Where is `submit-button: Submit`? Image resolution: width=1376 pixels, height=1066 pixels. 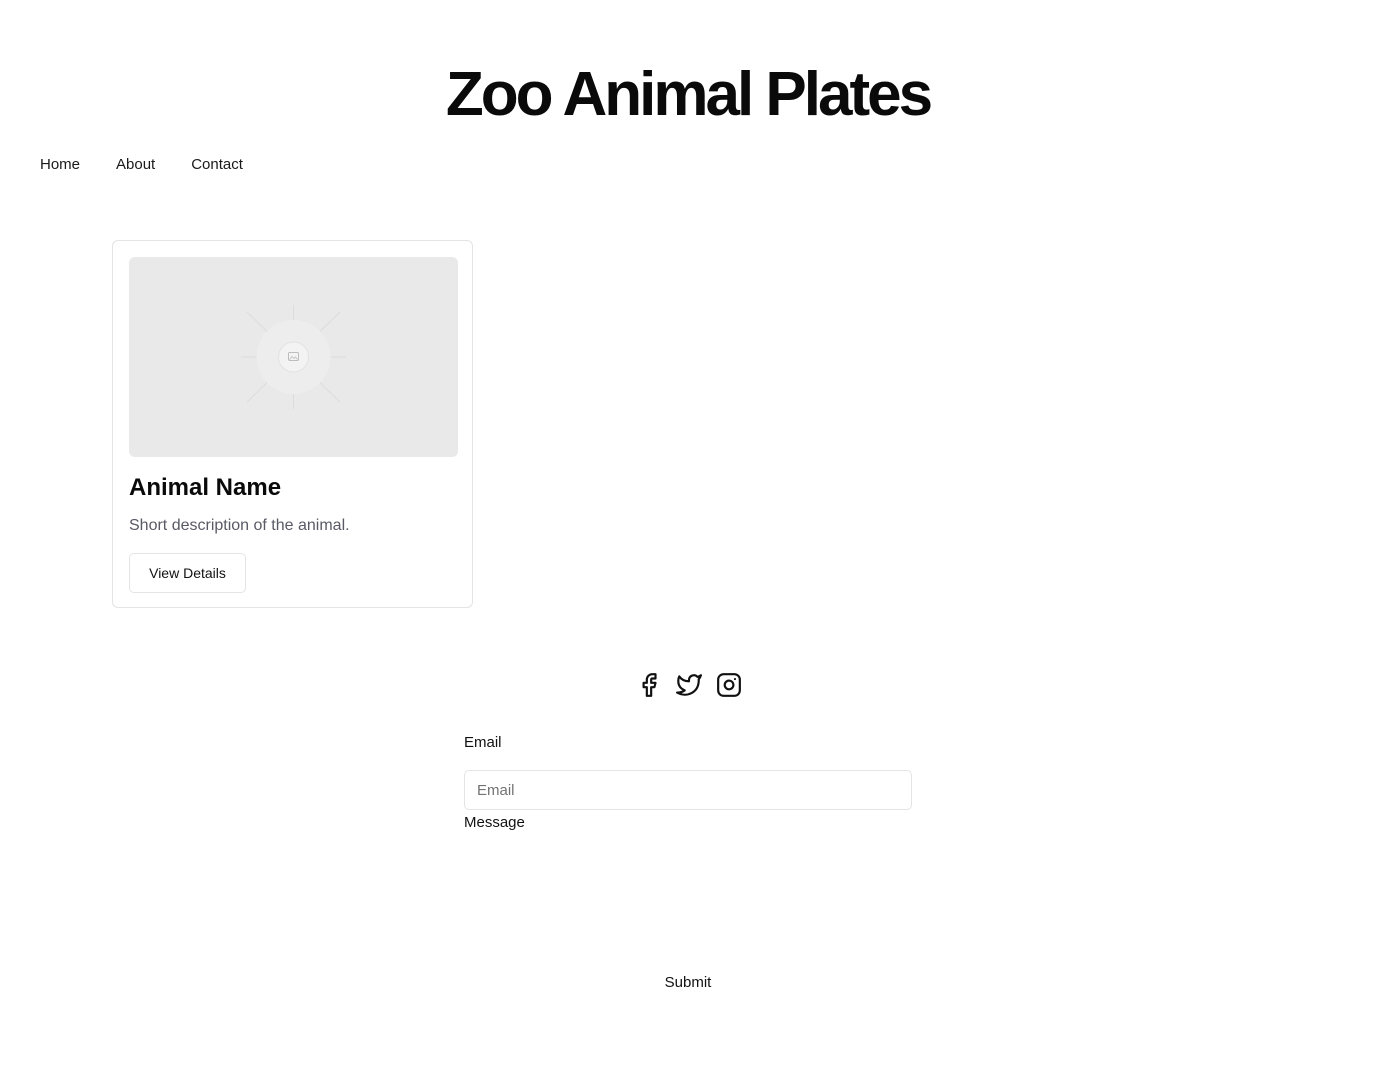 submit-button: Submit is located at coordinates (688, 982).